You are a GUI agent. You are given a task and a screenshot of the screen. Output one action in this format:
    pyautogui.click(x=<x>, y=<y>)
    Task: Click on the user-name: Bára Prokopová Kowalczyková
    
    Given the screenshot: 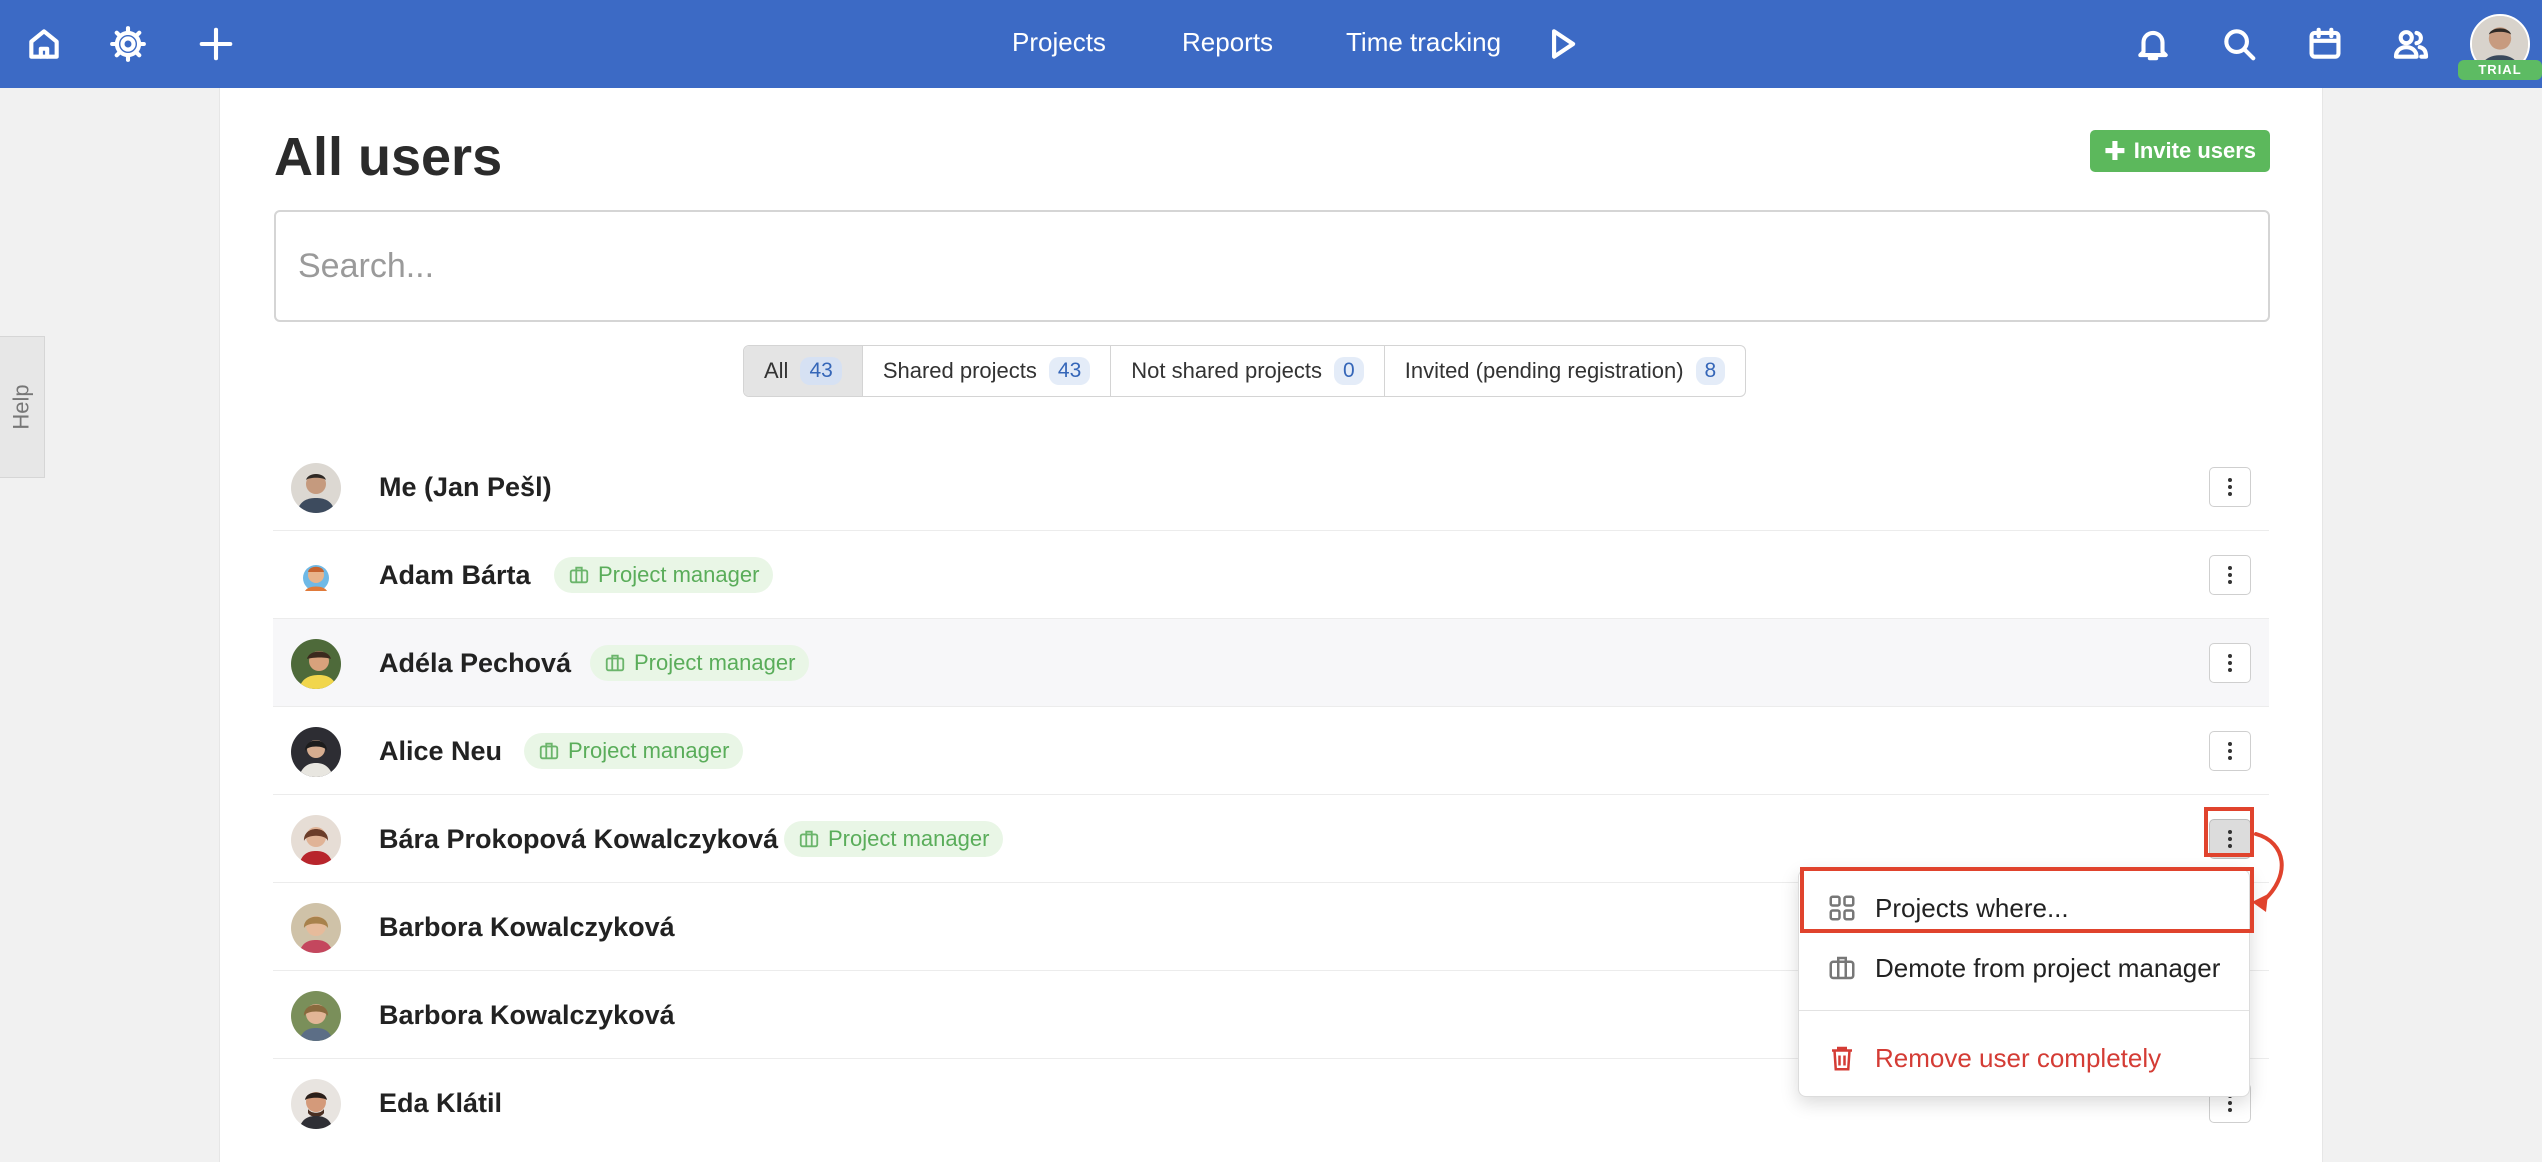 What is the action you would take?
    pyautogui.click(x=578, y=839)
    